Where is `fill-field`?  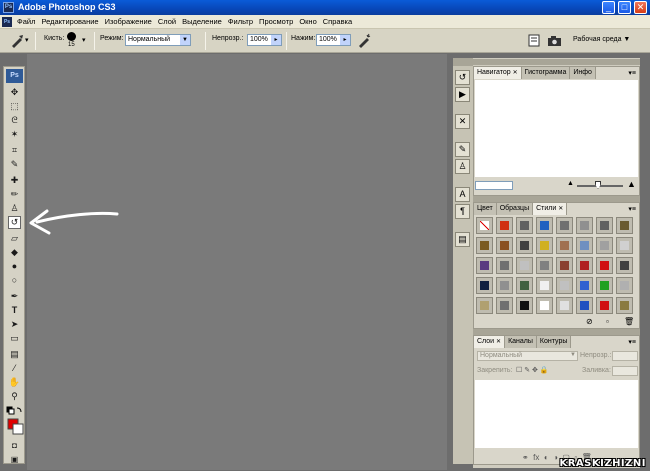
fill-field is located at coordinates (625, 371).